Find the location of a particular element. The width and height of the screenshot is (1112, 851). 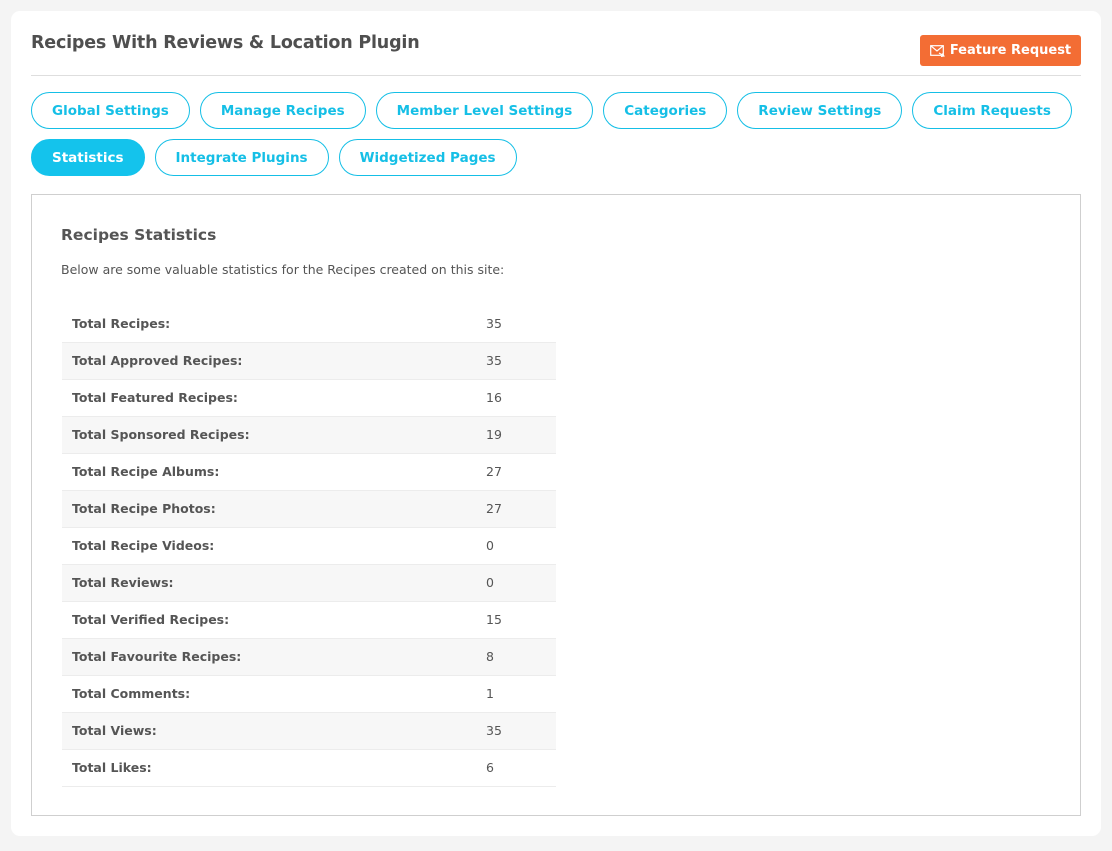

tab-widgetized-pages: Widgetized Pages is located at coordinates (427, 157).